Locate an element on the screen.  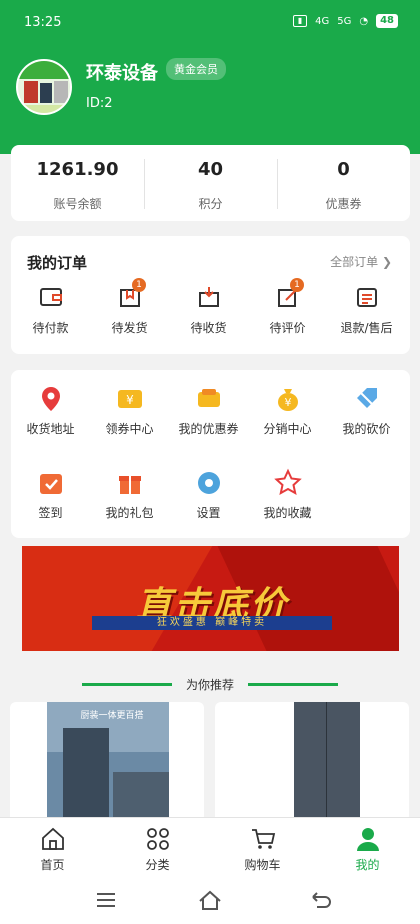
stat-balance: 1261.90 账号余额 is located at coordinates (77, 183).